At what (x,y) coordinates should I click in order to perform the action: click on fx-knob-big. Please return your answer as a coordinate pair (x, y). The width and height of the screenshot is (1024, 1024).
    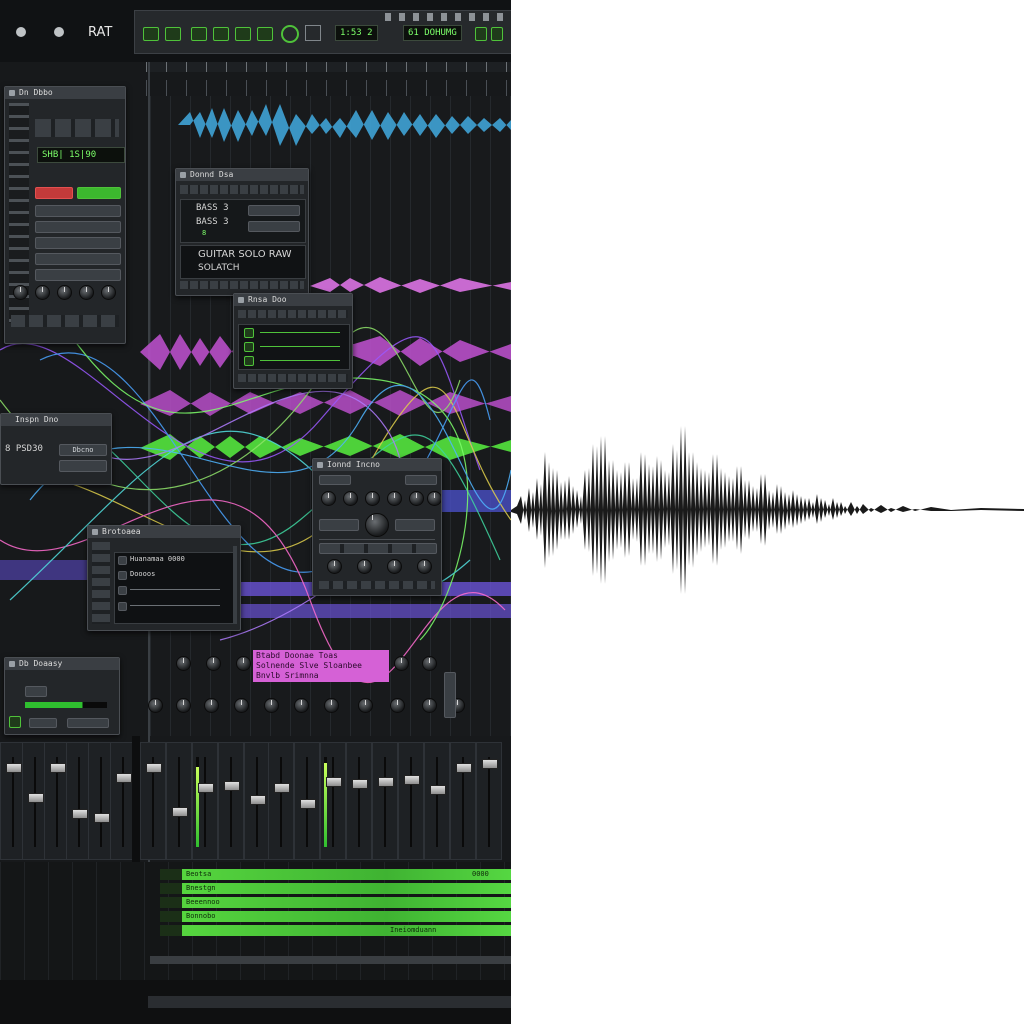
    Looking at the image, I should click on (377, 525).